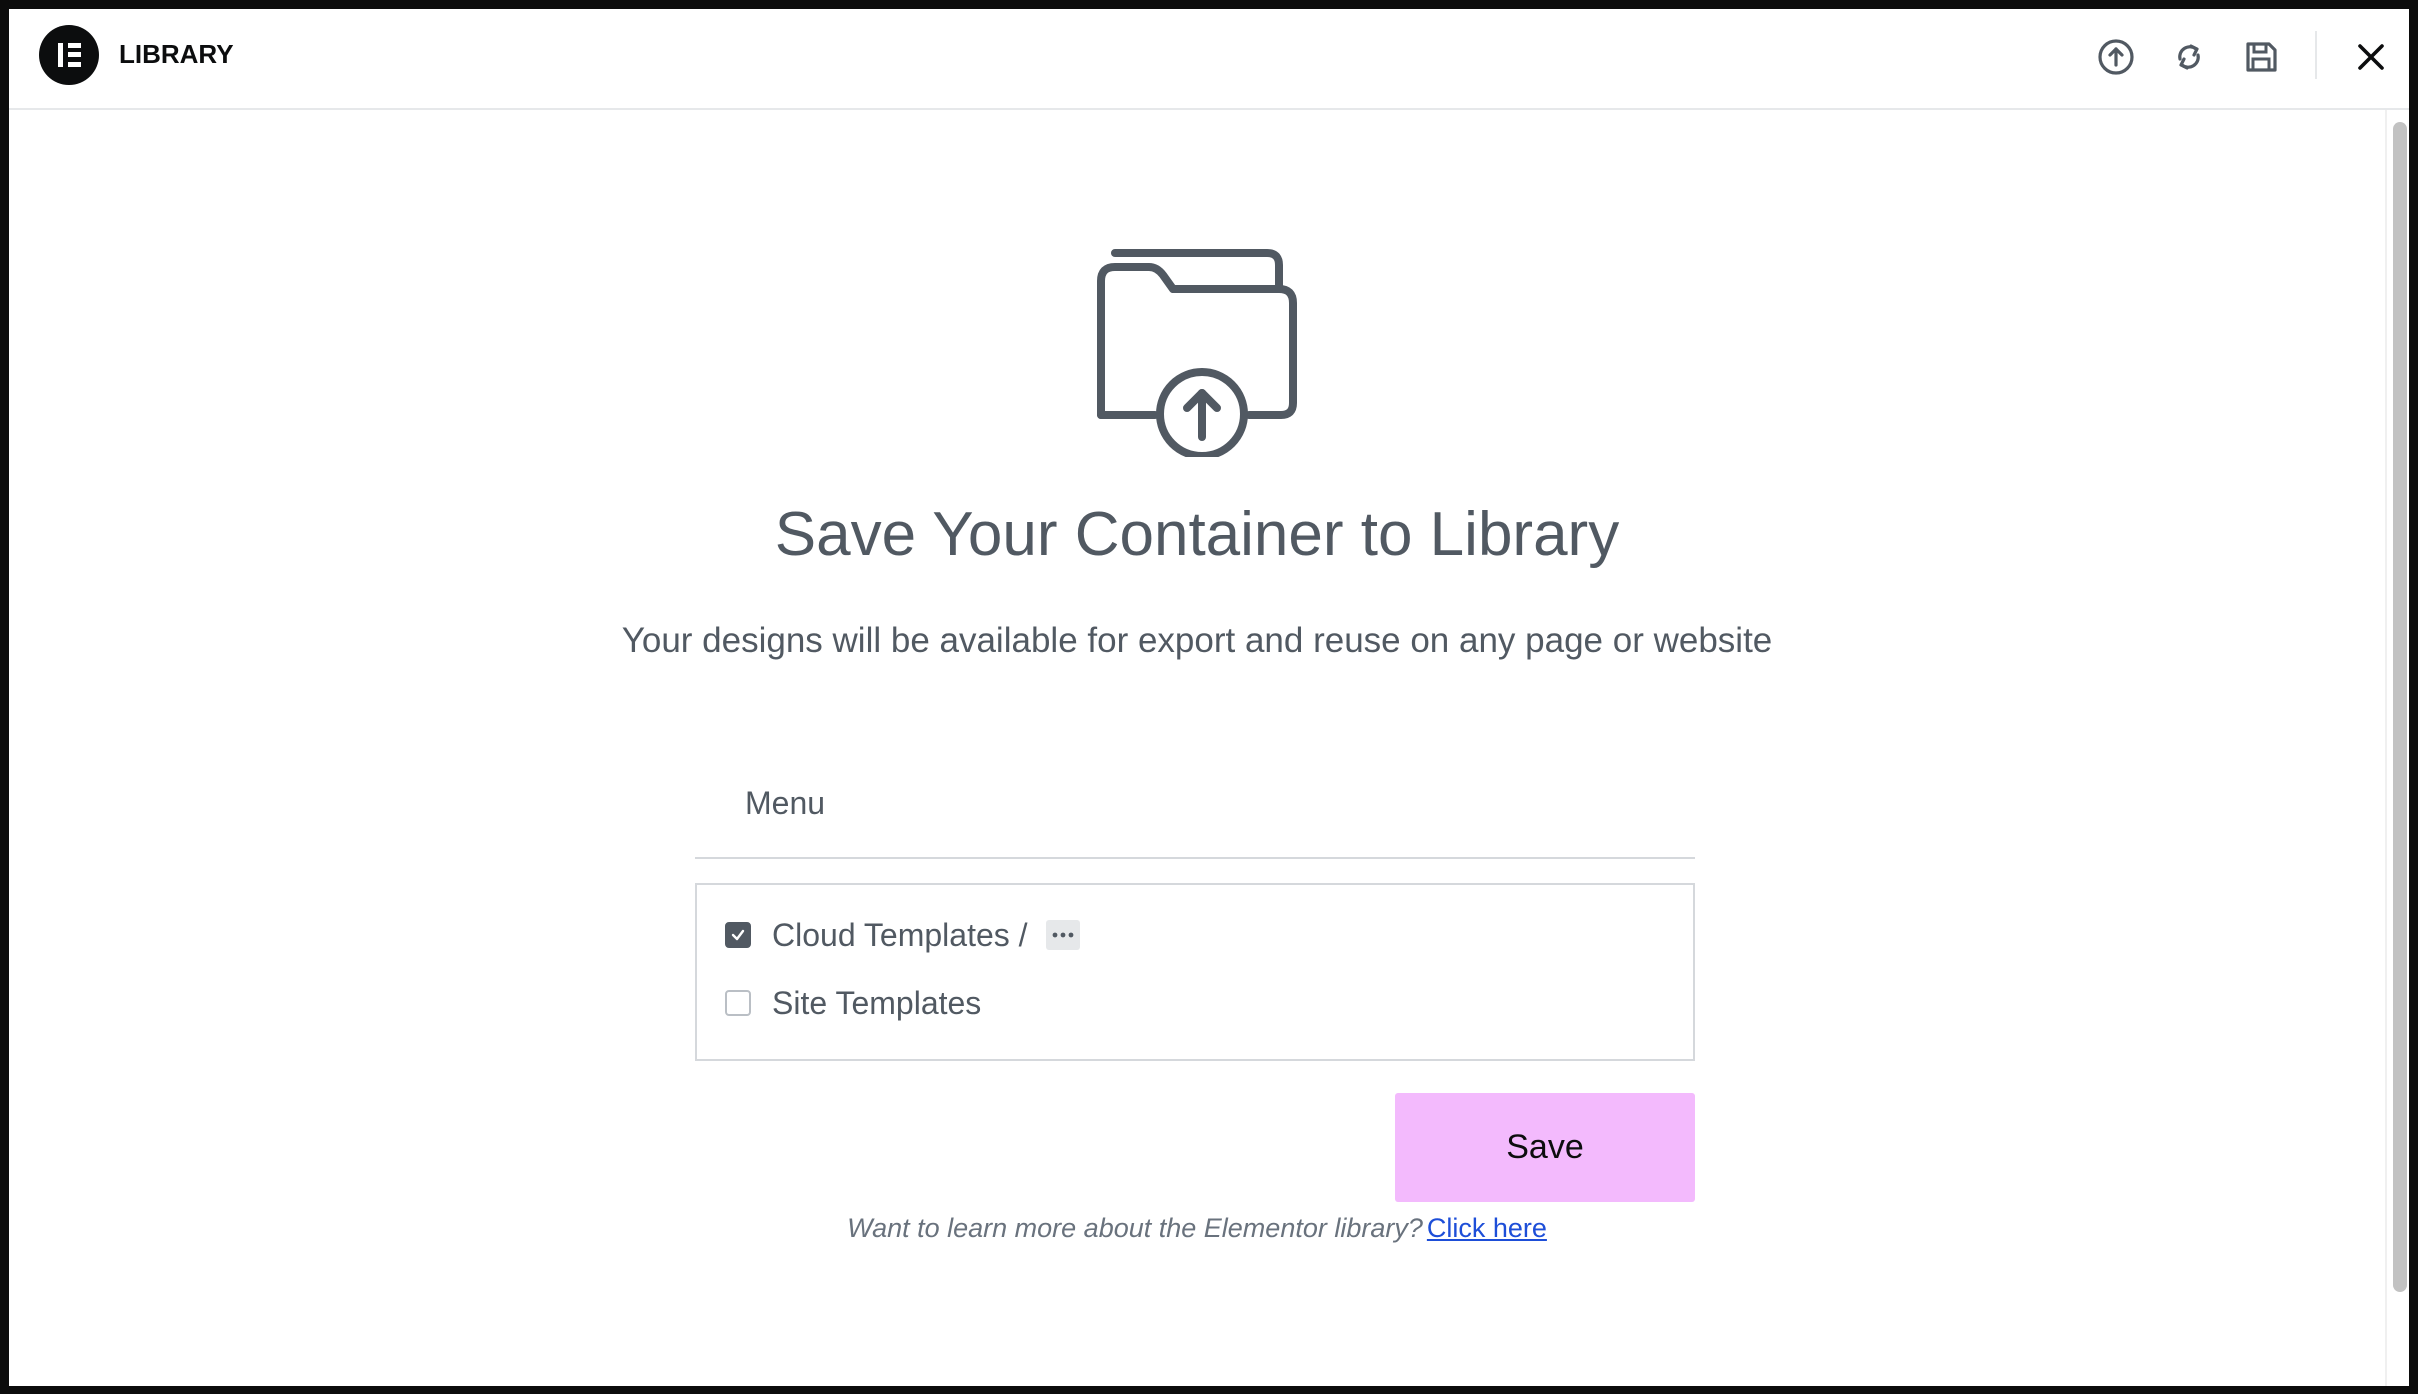 The height and width of the screenshot is (1394, 2418). I want to click on library-title: LIBRARY, so click(176, 54).